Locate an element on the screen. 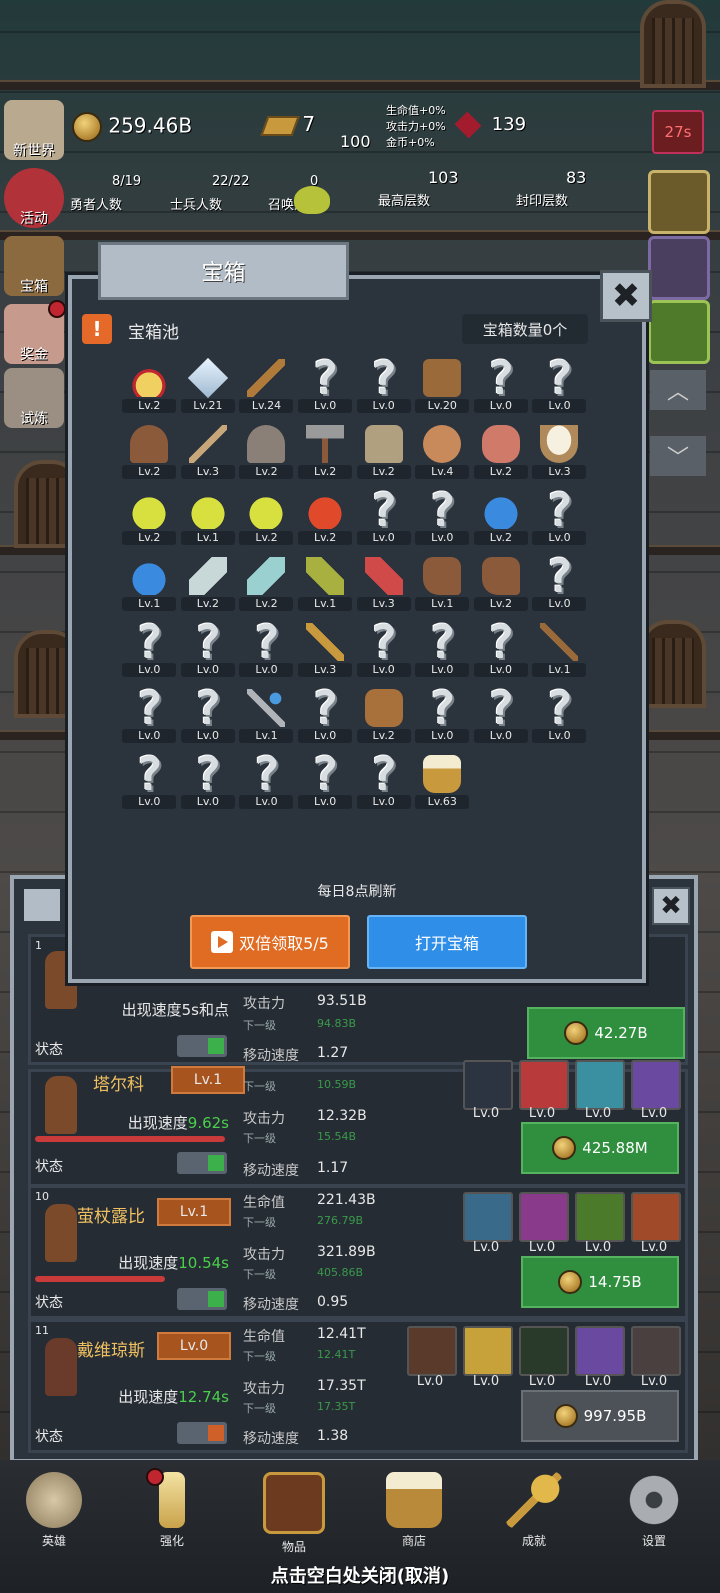  nav-settings: 设置 is located at coordinates (654, 1510).